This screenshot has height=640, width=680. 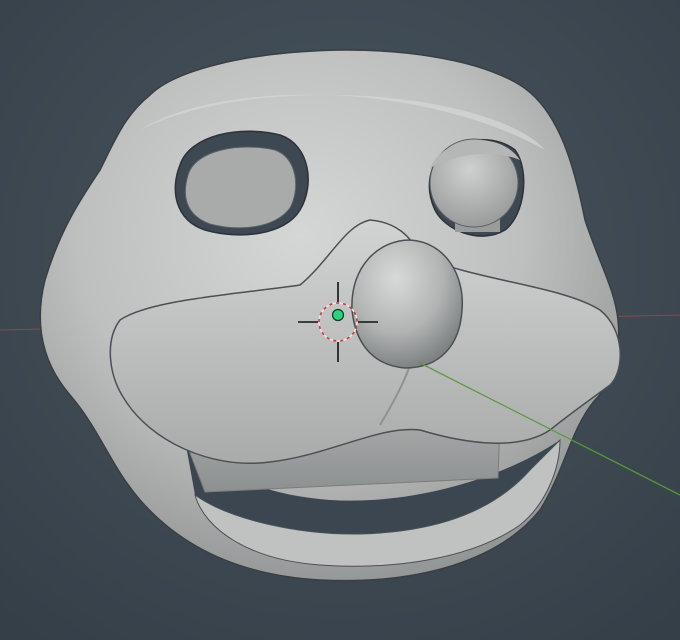 I want to click on nose, so click(x=407, y=304).